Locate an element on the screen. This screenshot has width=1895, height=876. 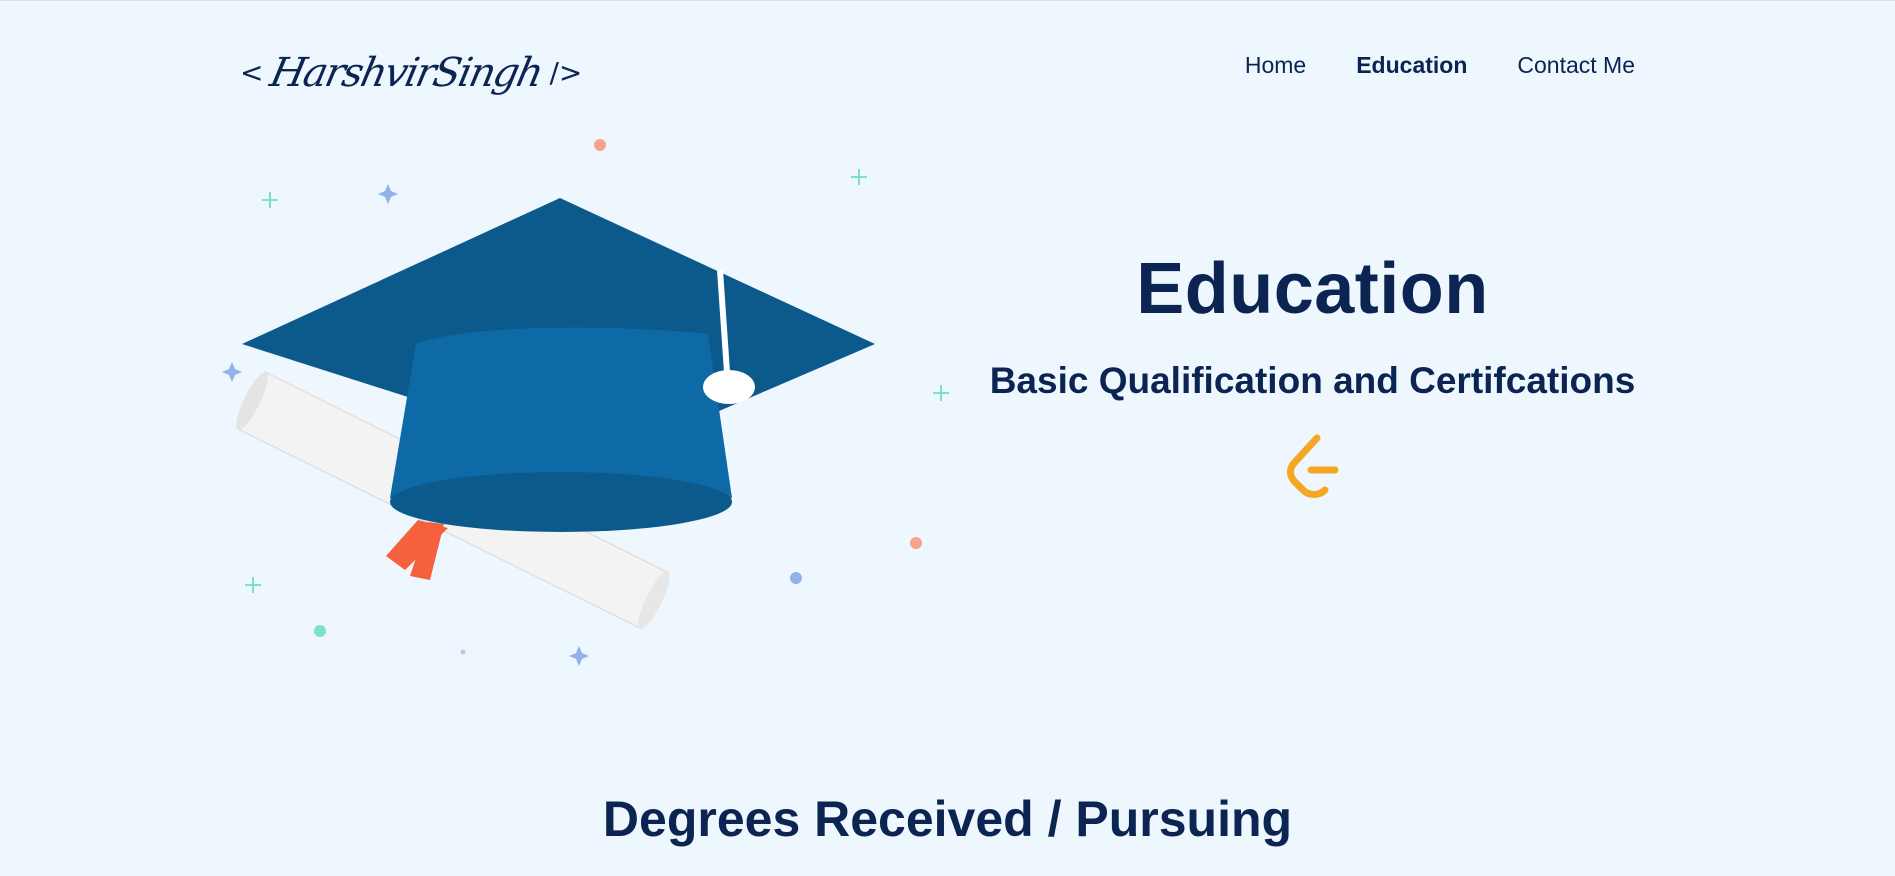
section-title: Degrees Received / Pursuing is located at coordinates (947, 819).